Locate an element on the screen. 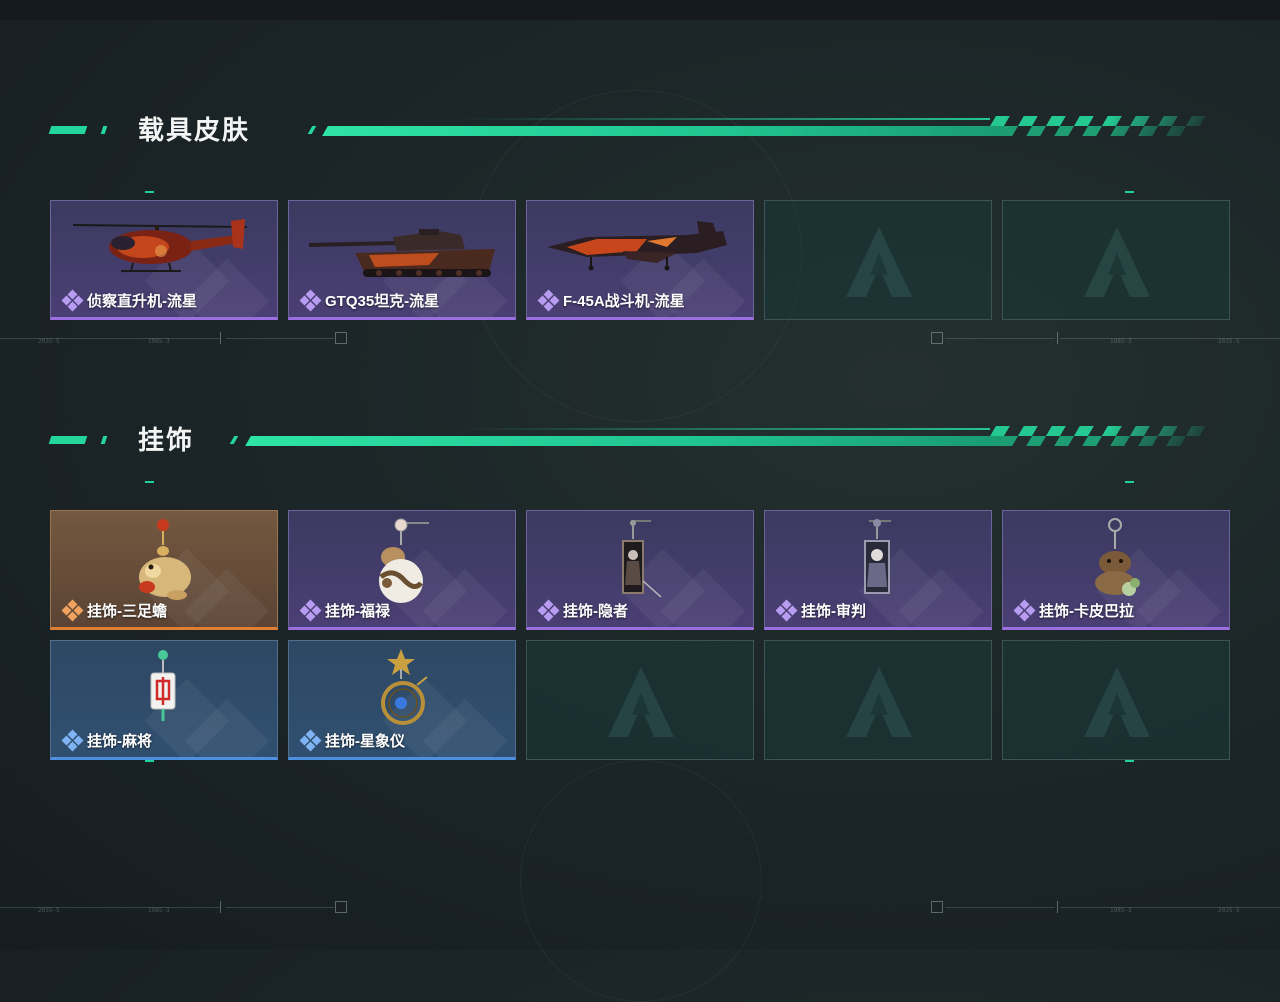 This screenshot has width=1280, height=1002. item-label: 侦察直升机-流星 is located at coordinates (129, 300).